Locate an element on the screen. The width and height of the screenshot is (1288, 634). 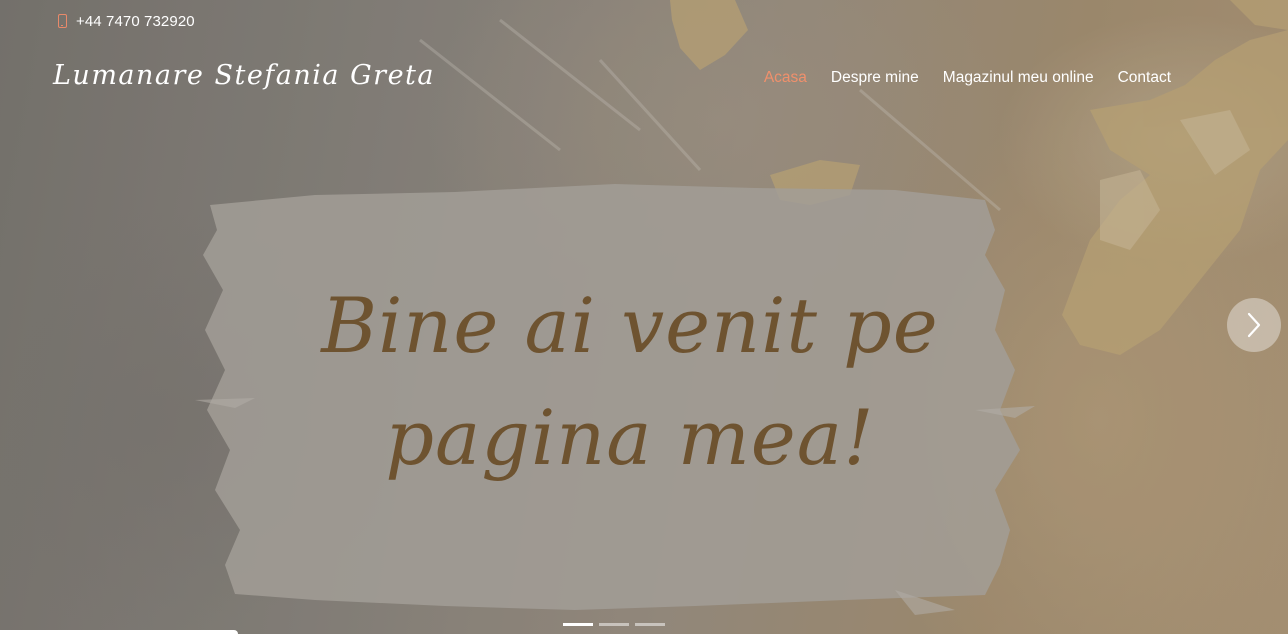
chevron-right-icon is located at coordinates (1254, 325).